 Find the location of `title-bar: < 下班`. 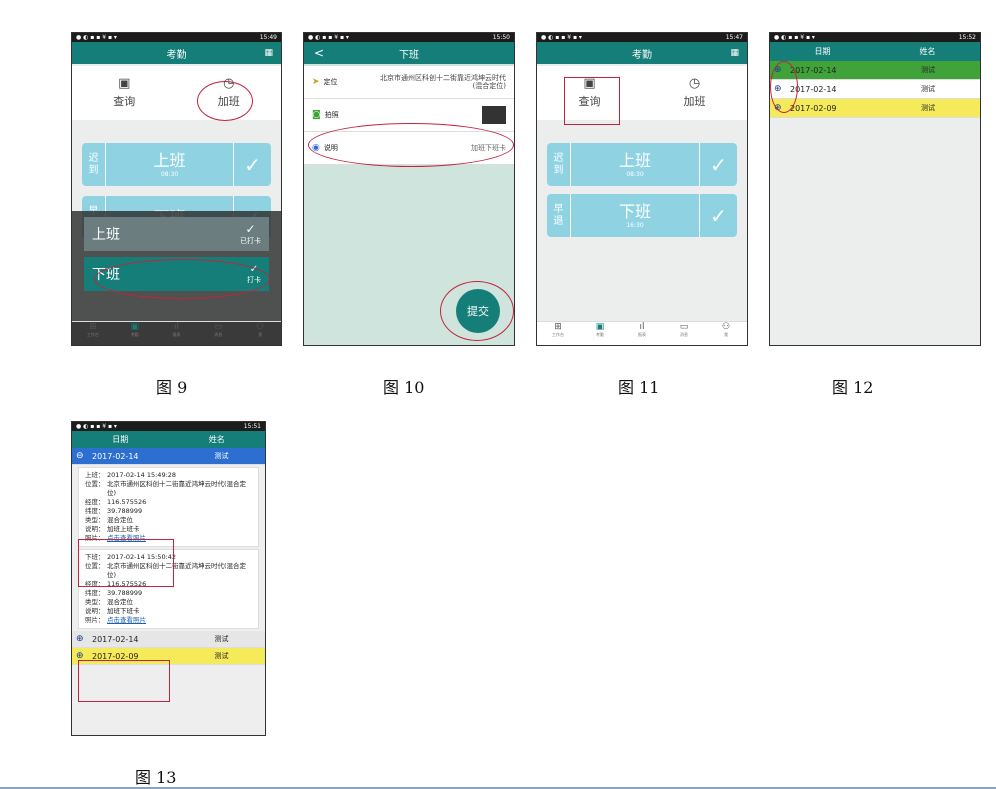

title-bar: < 下班 is located at coordinates (409, 53).